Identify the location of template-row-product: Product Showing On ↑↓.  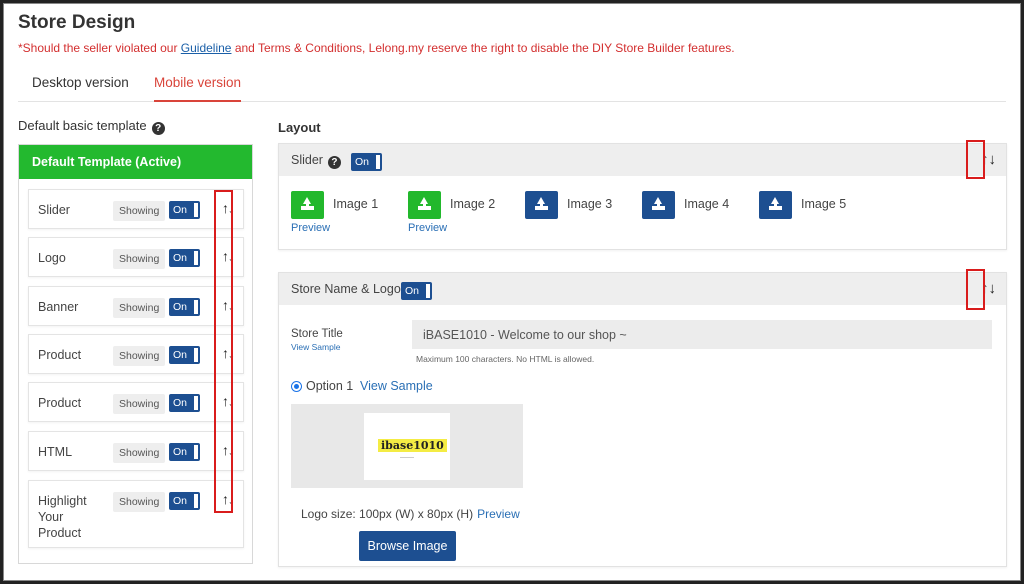
(136, 354).